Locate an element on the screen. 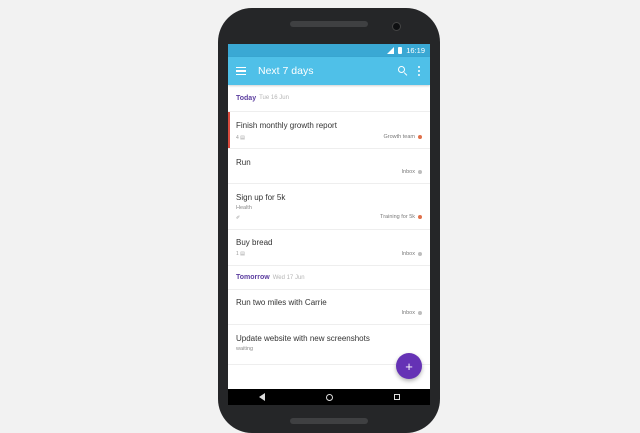  task-title: Run is located at coordinates (243, 162).